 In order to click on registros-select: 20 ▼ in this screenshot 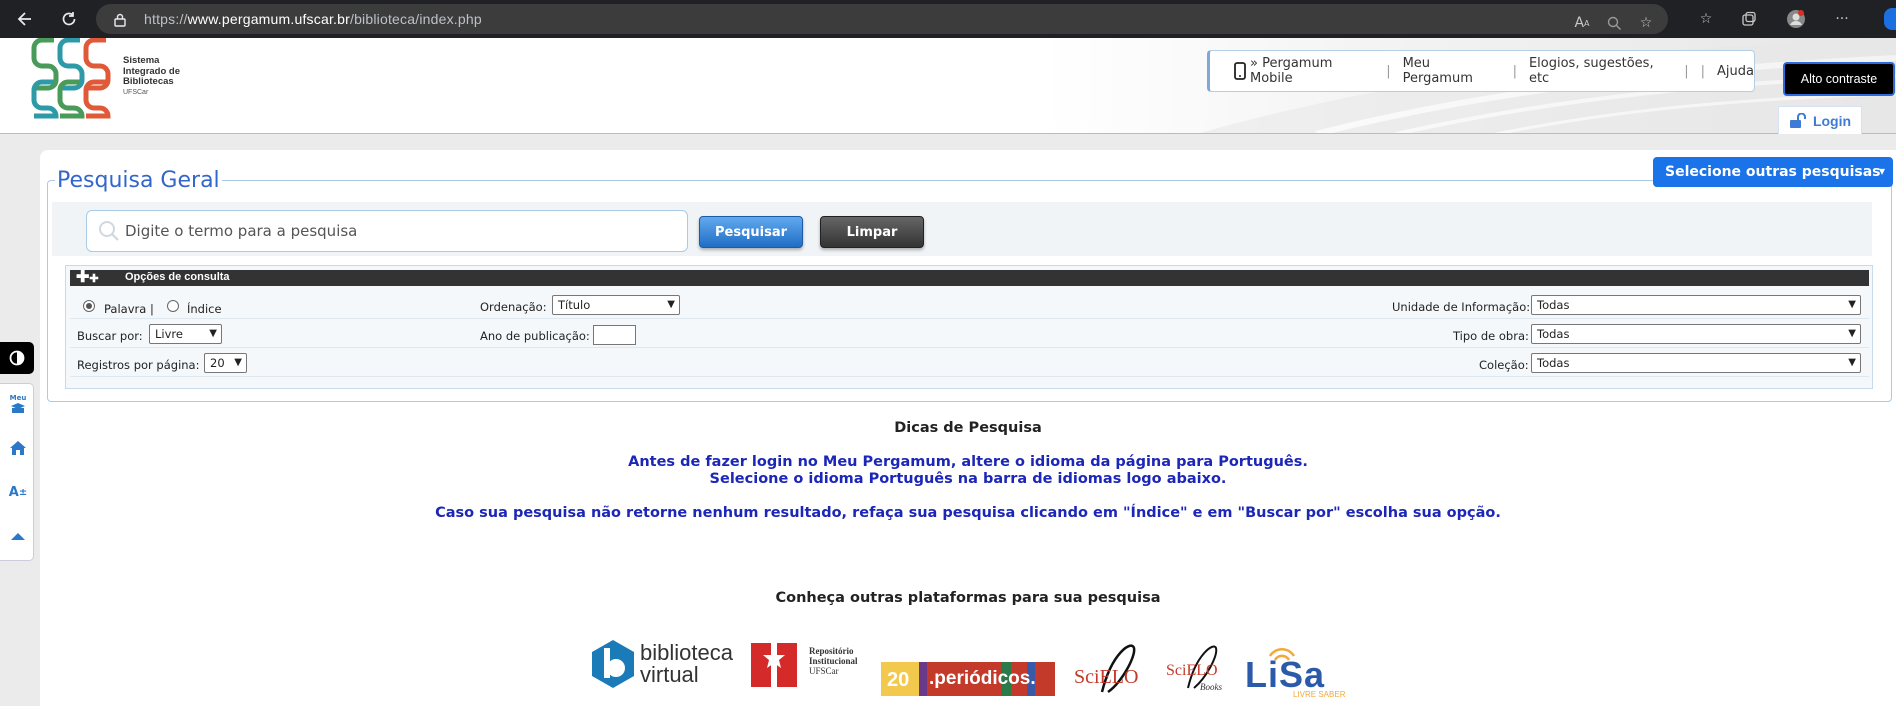, I will do `click(225, 363)`.